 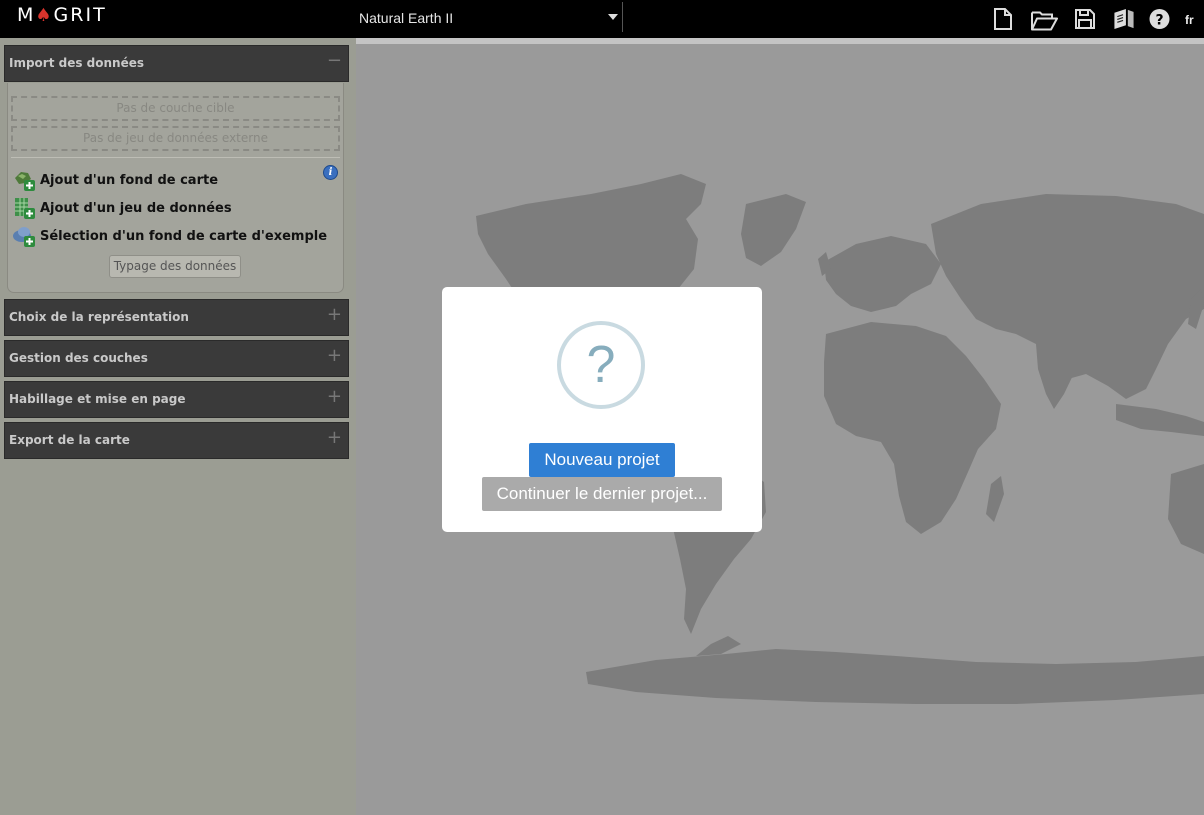 I want to click on section-title: Gestion des couches, so click(x=78, y=358).